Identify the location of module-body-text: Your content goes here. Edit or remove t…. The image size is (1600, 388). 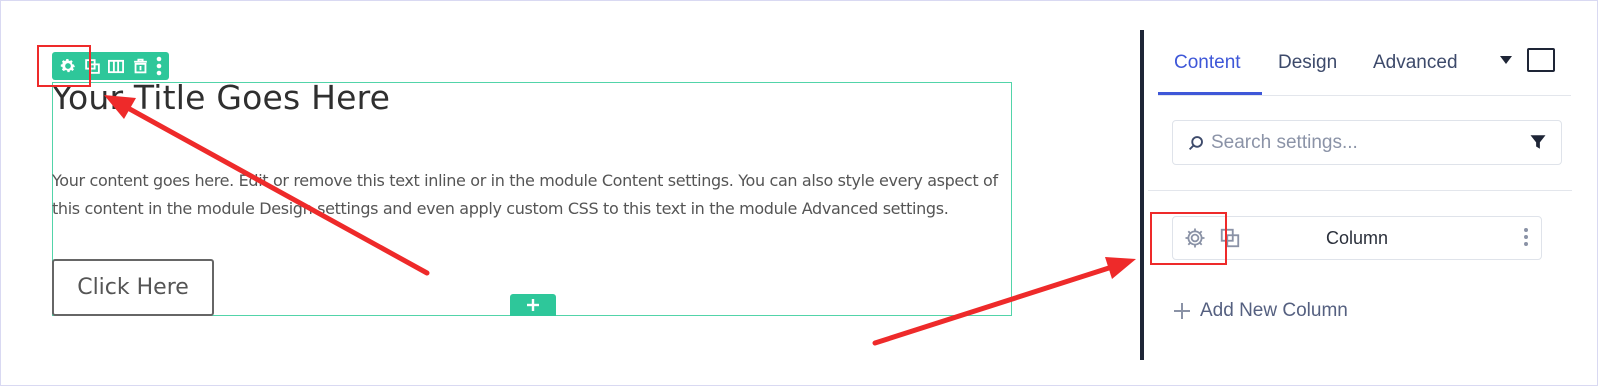
(532, 195).